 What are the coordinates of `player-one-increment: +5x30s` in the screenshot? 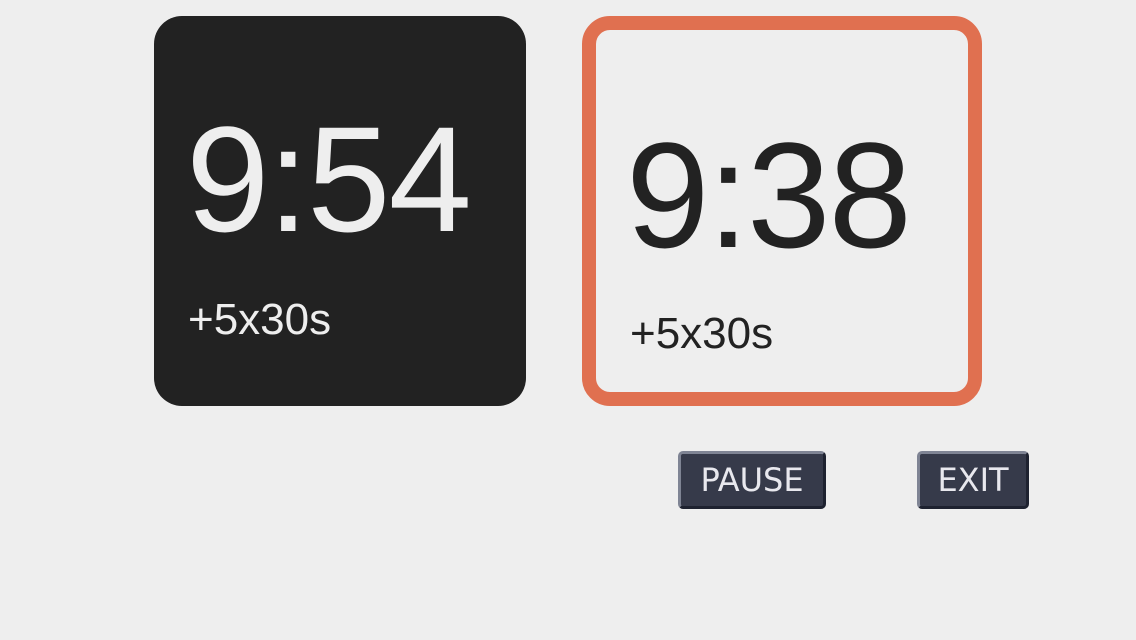 It's located at (260, 319).